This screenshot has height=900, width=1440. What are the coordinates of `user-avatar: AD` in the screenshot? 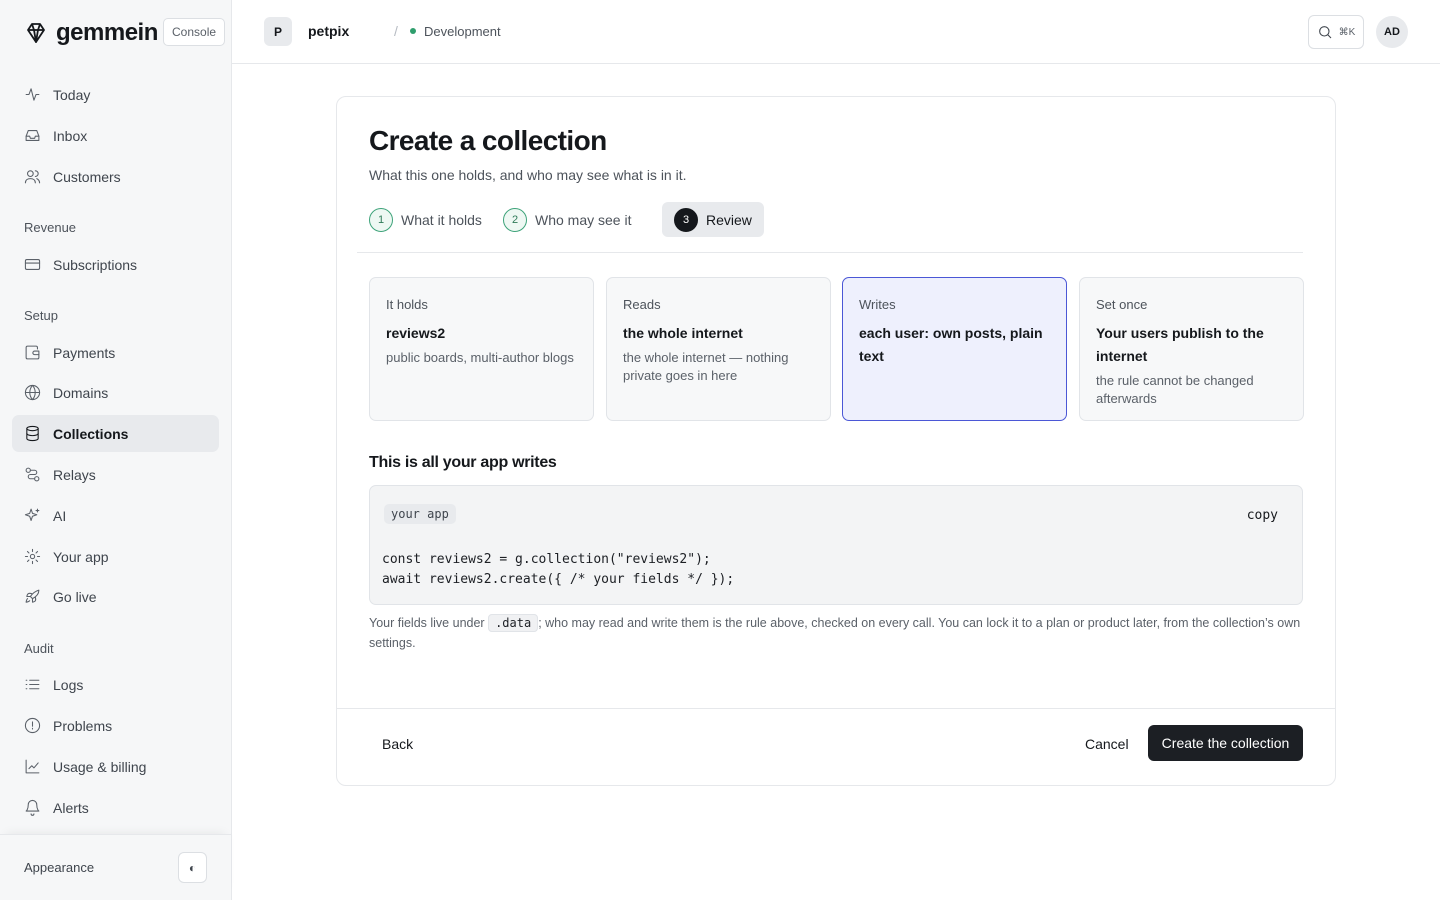 It's located at (1392, 32).